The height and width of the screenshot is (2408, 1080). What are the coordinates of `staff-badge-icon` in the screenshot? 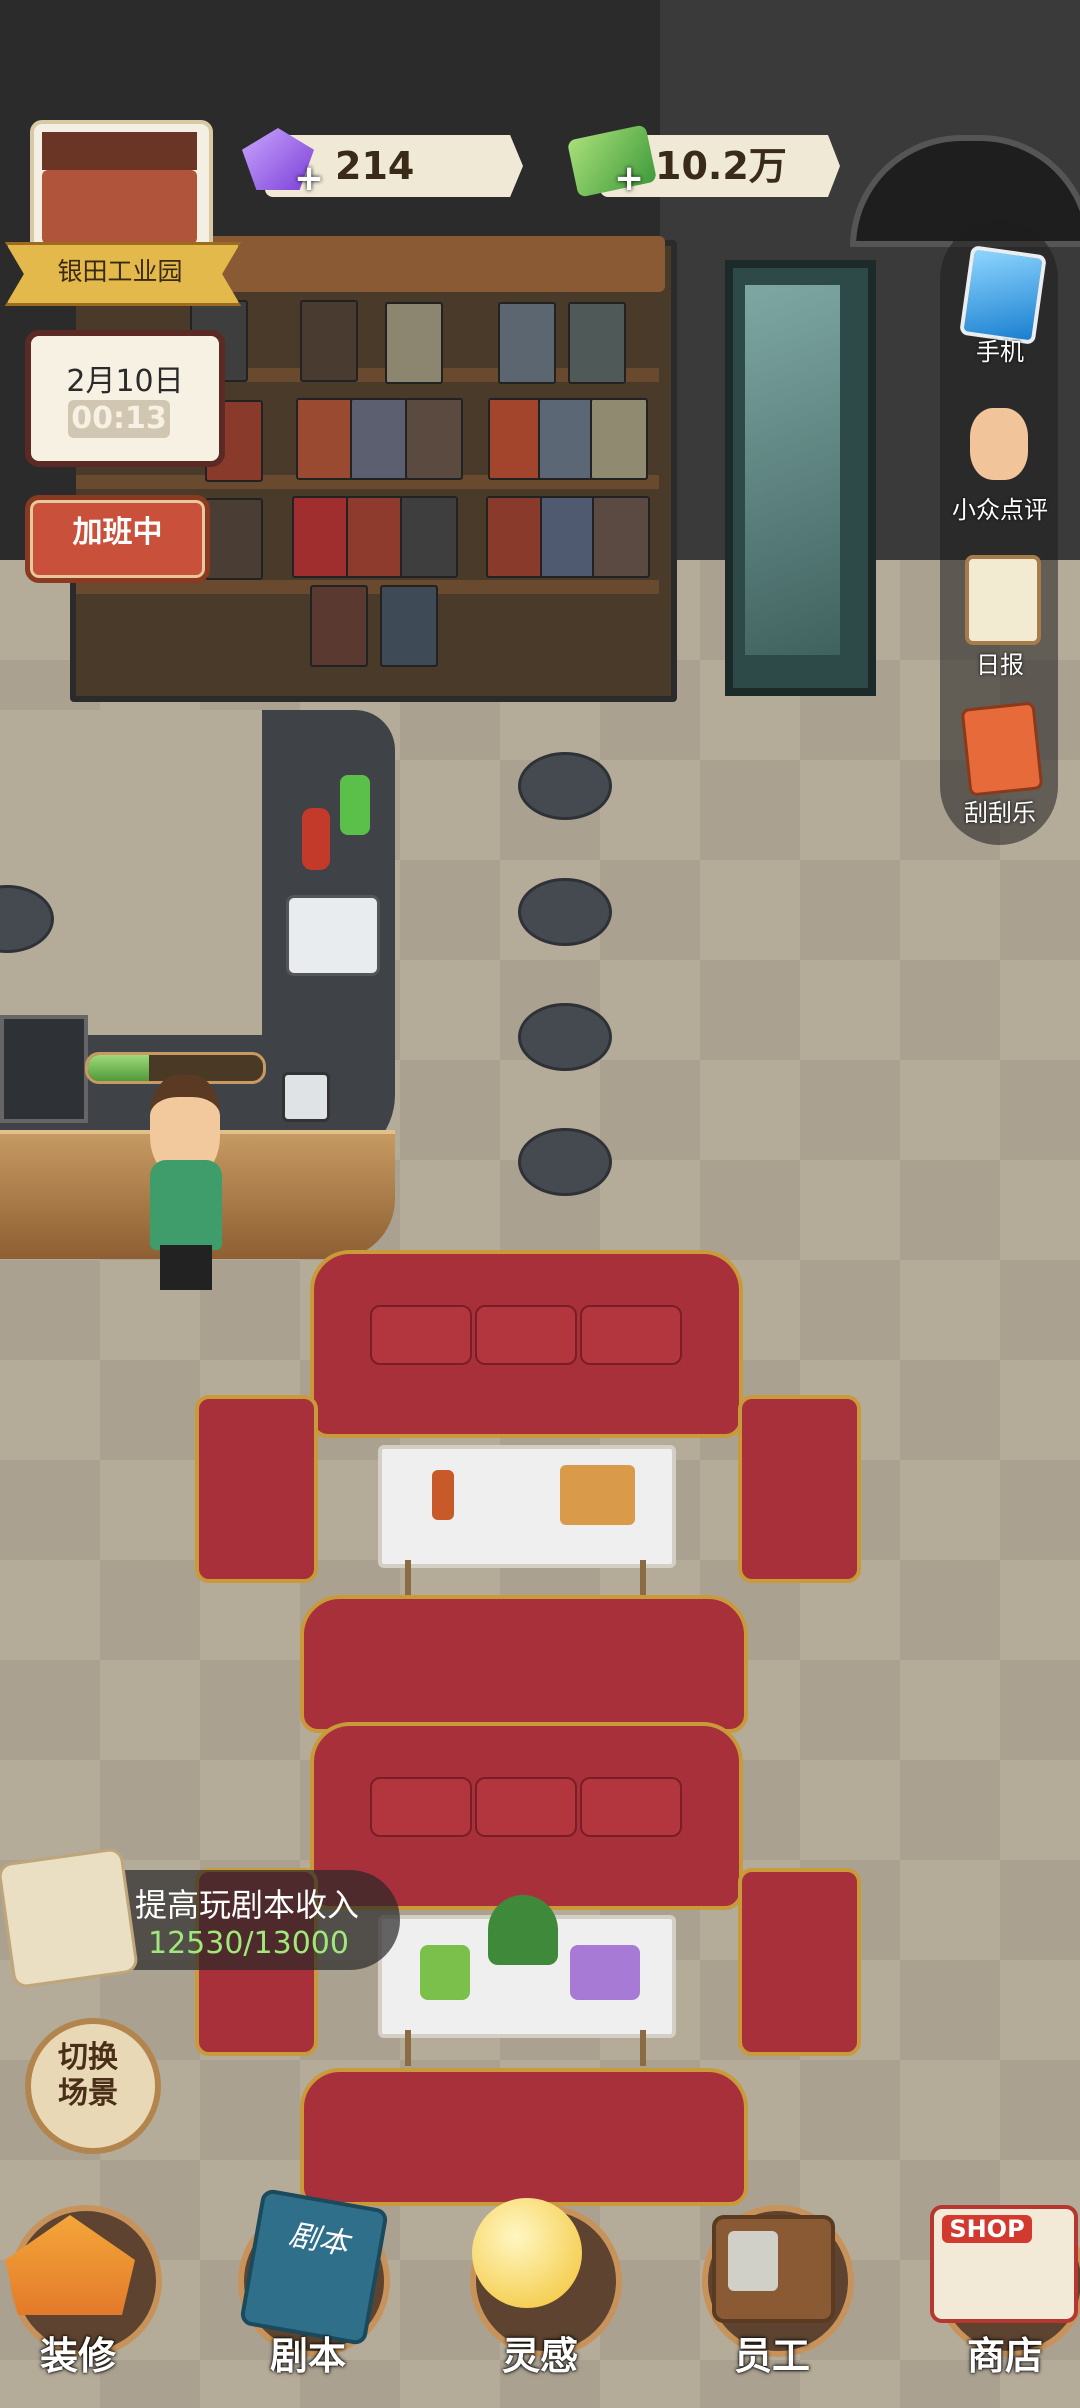 It's located at (773, 2269).